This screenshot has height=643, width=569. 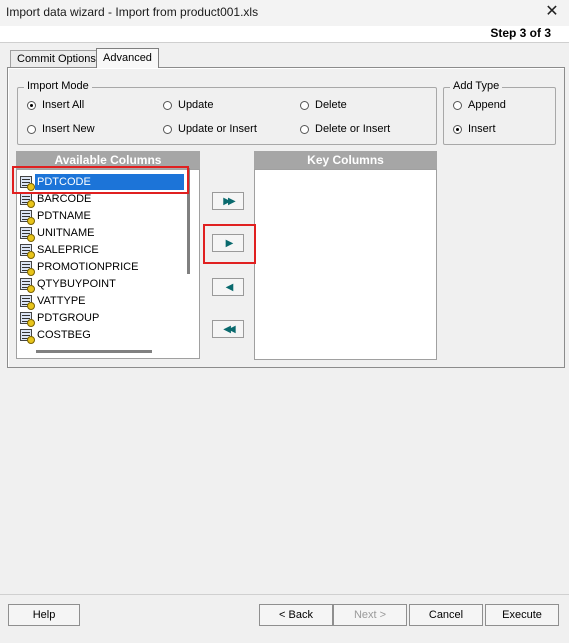 What do you see at coordinates (474, 129) in the screenshot?
I see `radio-insert: Insert` at bounding box center [474, 129].